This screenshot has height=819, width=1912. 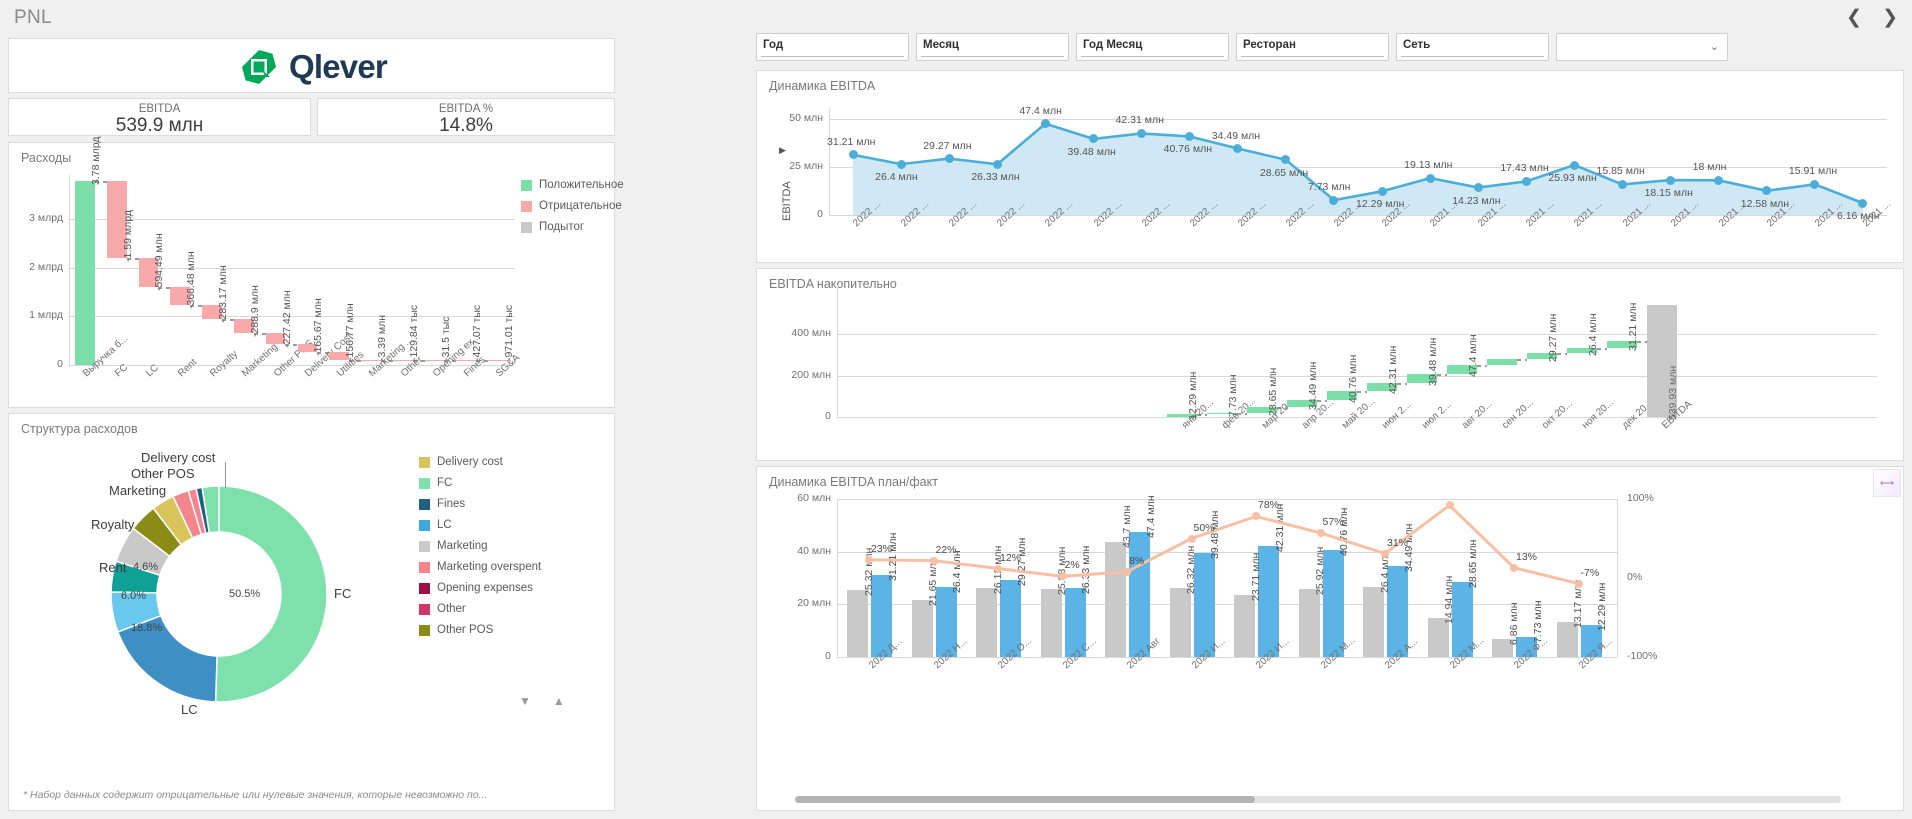 I want to click on waterfall-connector, so click(x=1522, y=360).